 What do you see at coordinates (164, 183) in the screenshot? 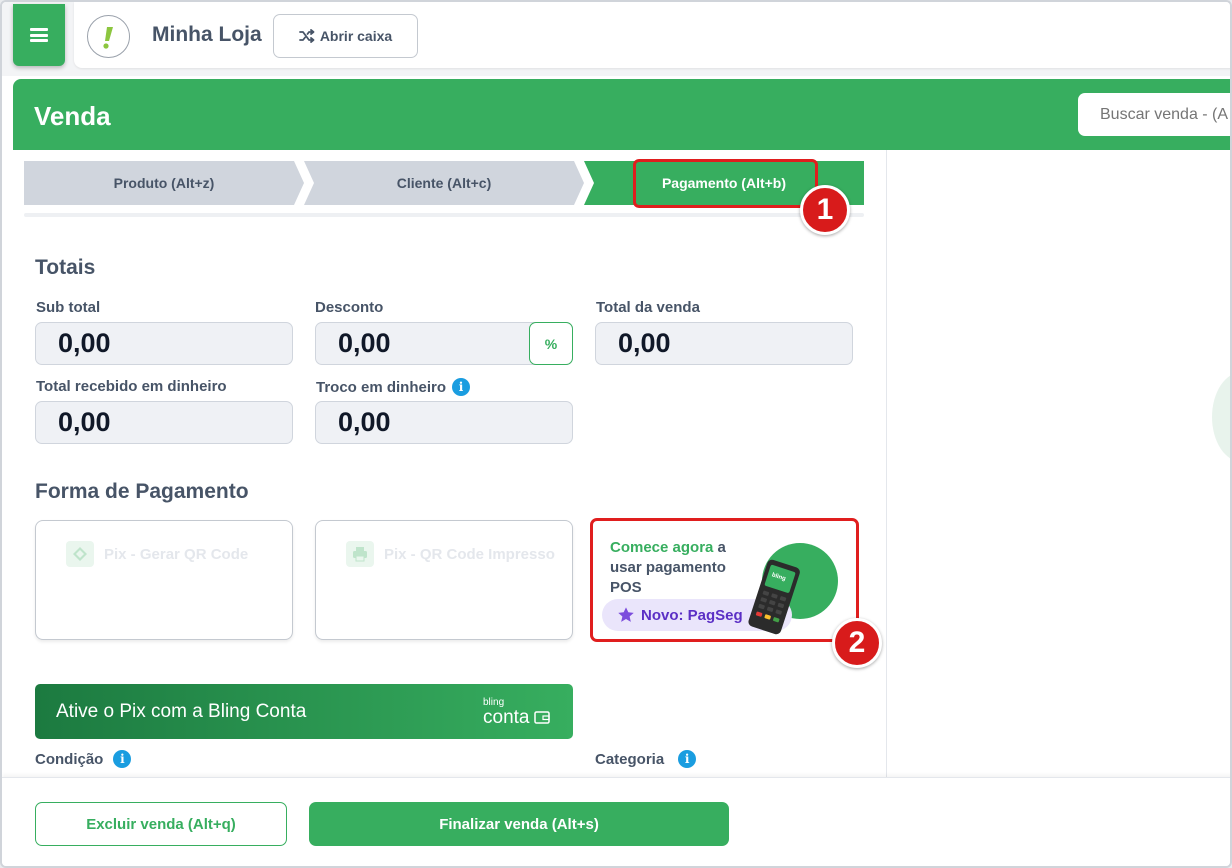
I see `step-product: Produto (Alt+z)` at bounding box center [164, 183].